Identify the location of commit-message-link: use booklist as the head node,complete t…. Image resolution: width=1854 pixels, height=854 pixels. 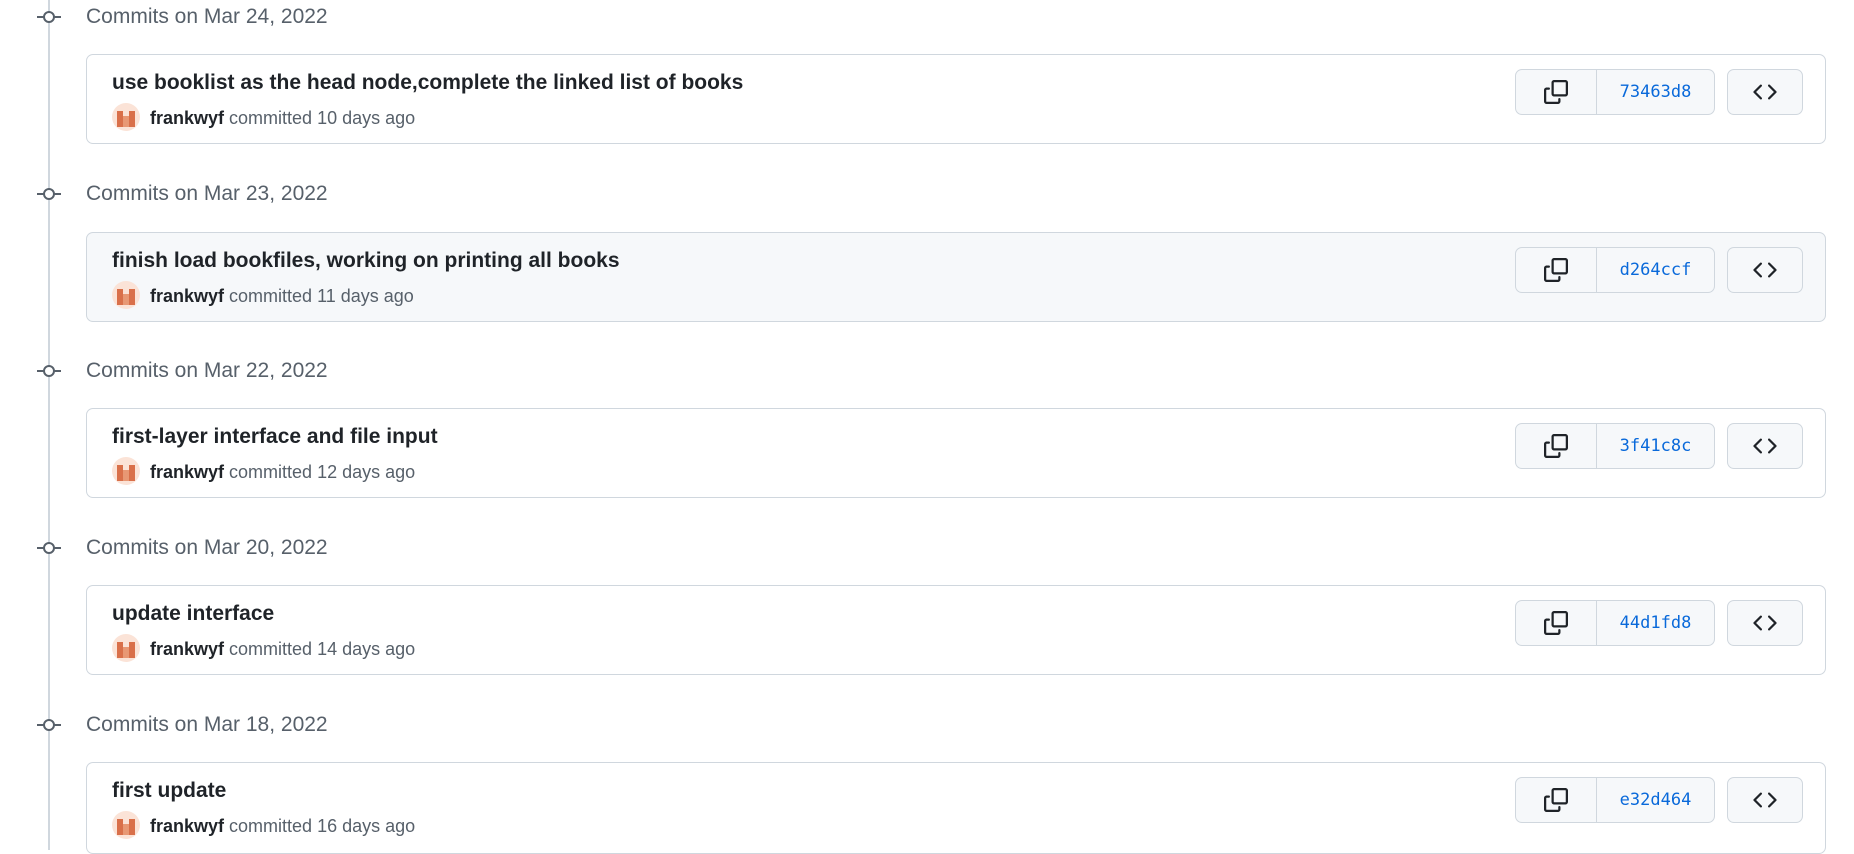
(427, 83).